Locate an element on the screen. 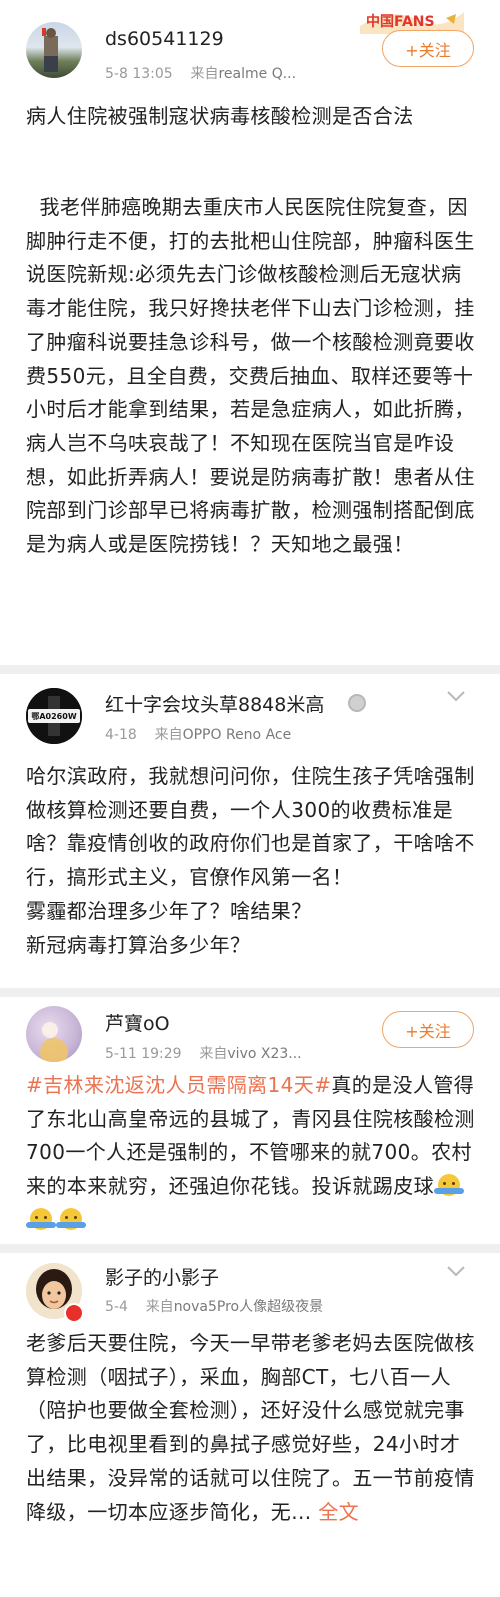 The image size is (500, 1597). post-title: 病人住院被强制寇状病毒核酸检测是否合法 is located at coordinates (220, 116).